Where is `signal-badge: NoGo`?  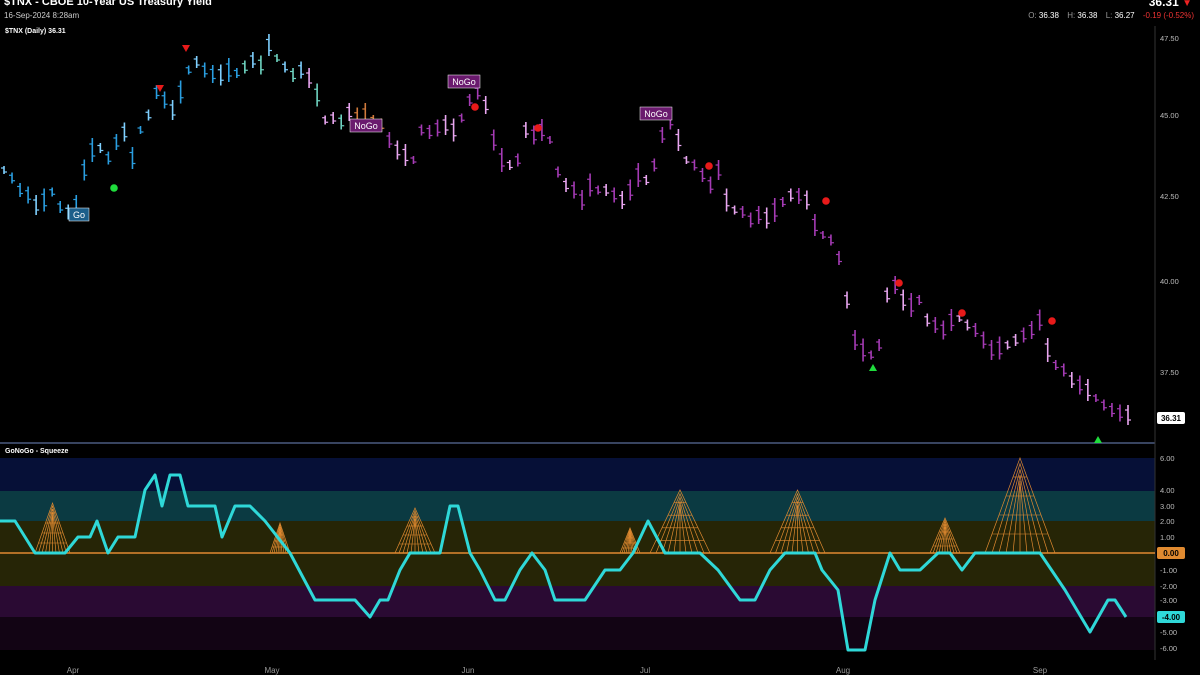
signal-badge: NoGo is located at coordinates (464, 81).